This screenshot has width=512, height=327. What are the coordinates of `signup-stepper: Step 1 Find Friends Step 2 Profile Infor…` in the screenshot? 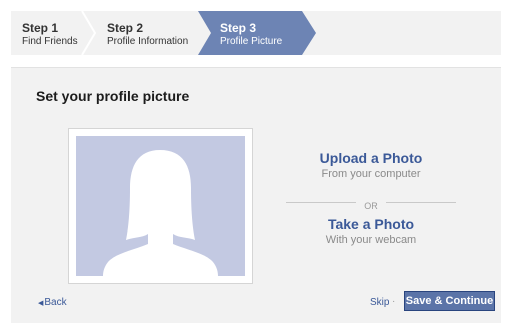 It's located at (256, 33).